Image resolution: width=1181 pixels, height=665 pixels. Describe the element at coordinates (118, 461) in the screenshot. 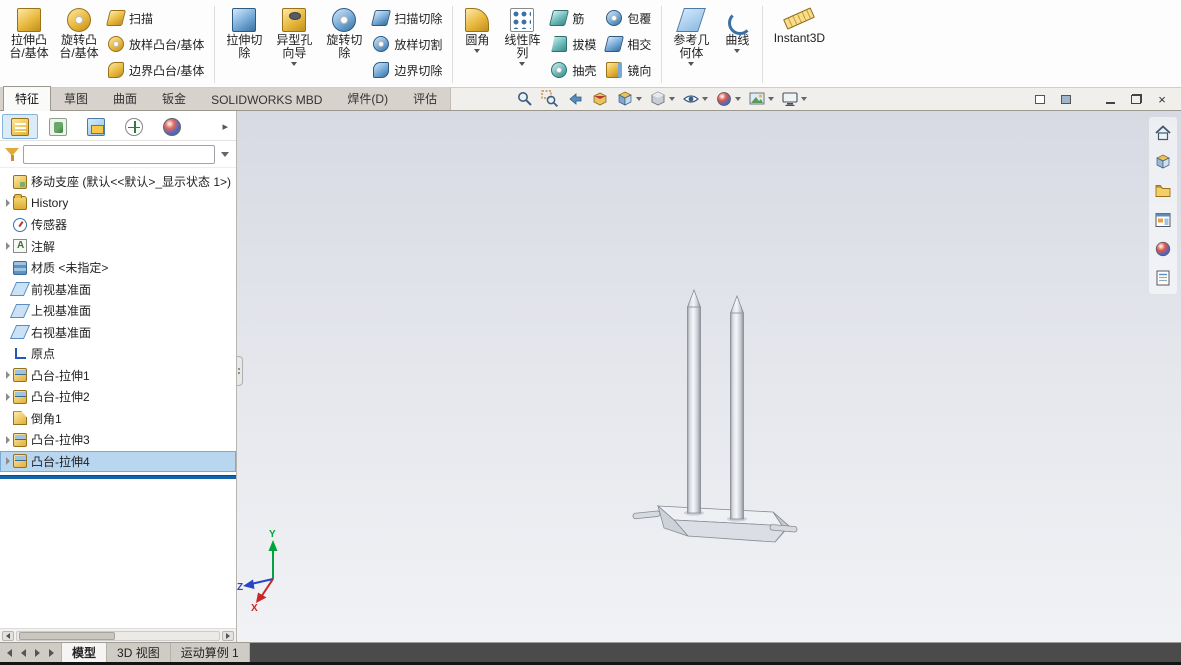

I see `tree-item-boss-extrude4: 凸台-拉伸4` at that location.